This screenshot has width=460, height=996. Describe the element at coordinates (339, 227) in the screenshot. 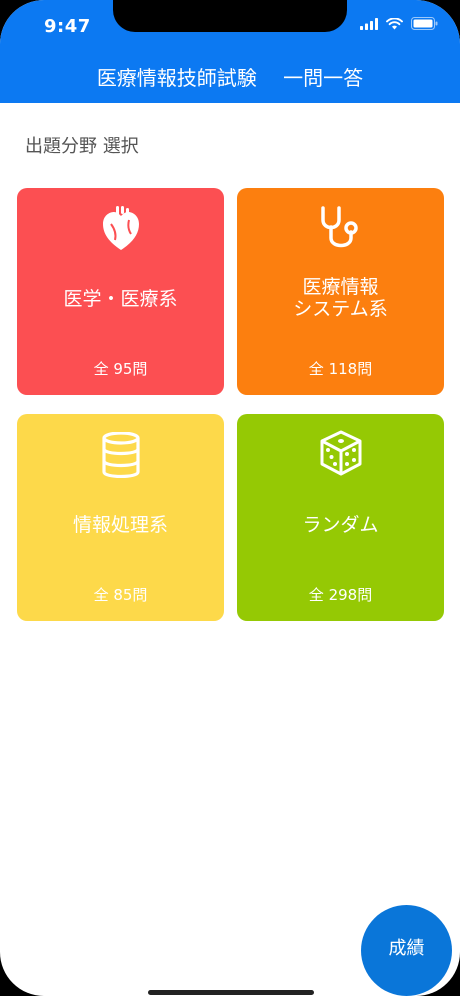

I see `stethoscope-icon` at that location.